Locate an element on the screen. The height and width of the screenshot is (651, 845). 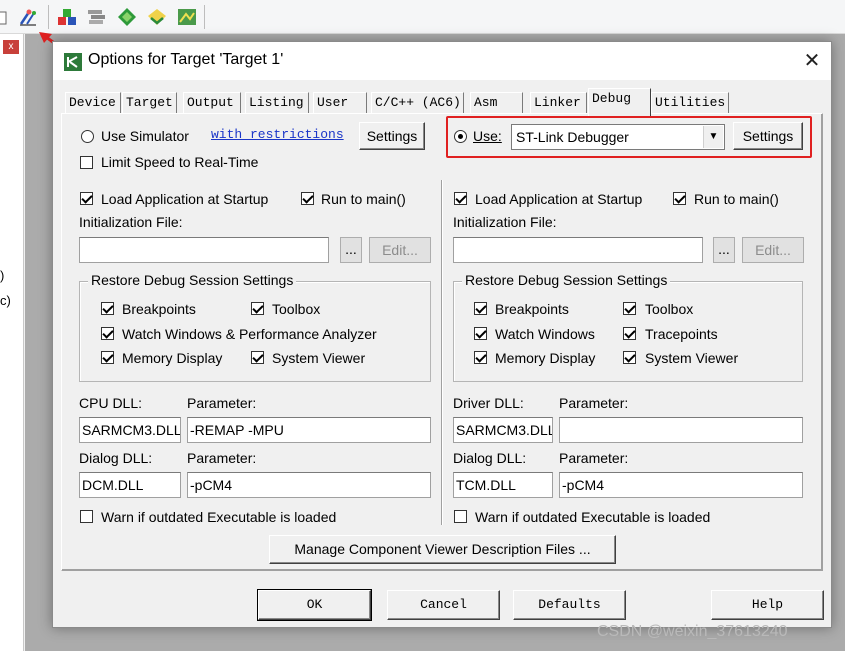
tab-listing: Listing is located at coordinates (277, 103).